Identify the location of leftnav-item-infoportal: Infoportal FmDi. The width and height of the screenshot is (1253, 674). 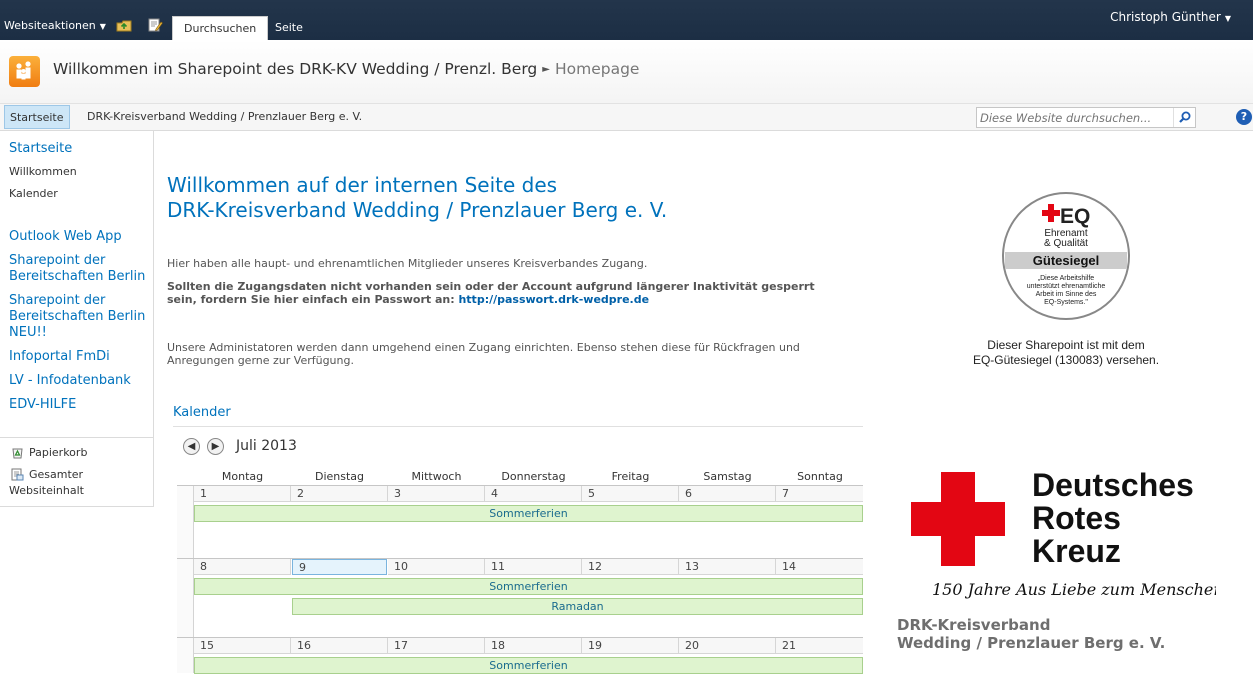
(59, 357).